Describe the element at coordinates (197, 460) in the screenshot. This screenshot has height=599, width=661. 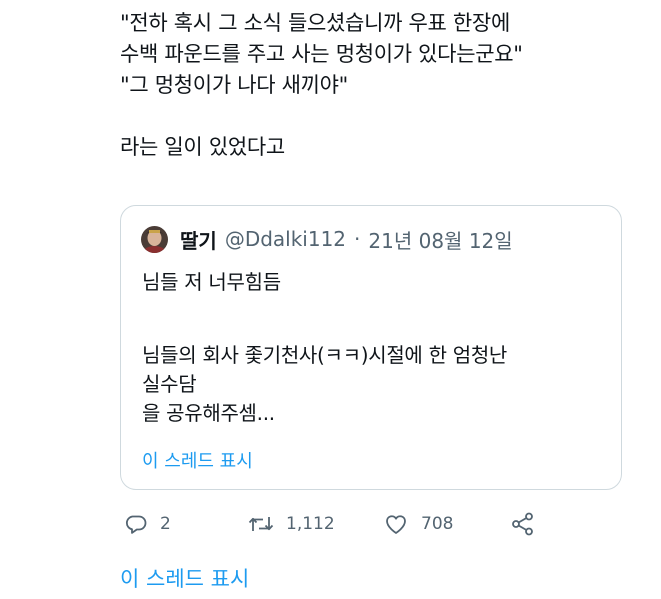
I see `quoted-show-thread-link: 이 스레드 표시` at that location.